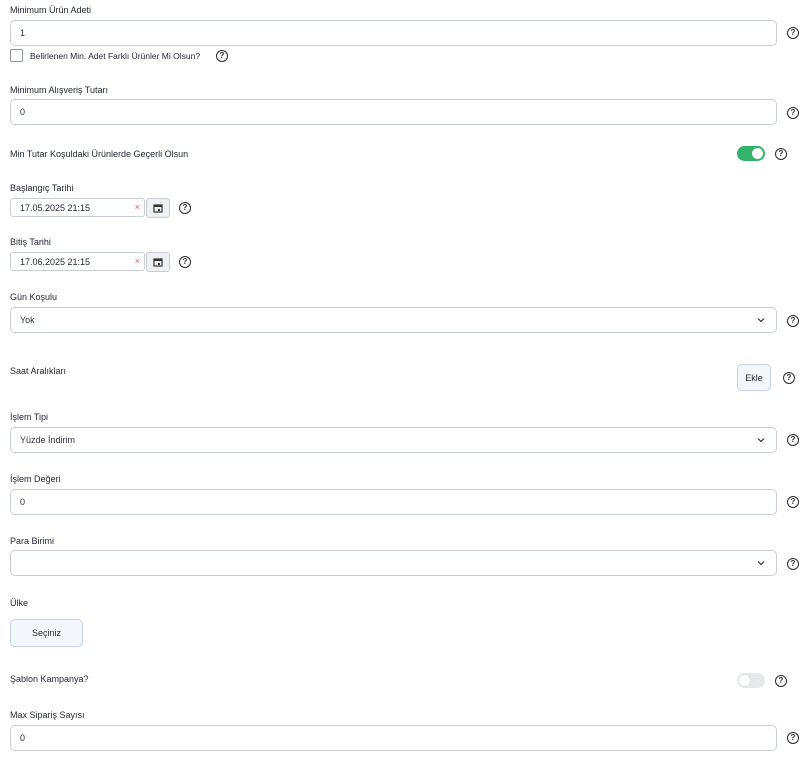 The height and width of the screenshot is (757, 807). Describe the element at coordinates (30, 242) in the screenshot. I see `bitis-tarihi-label: Bitiş Tarihi` at that location.